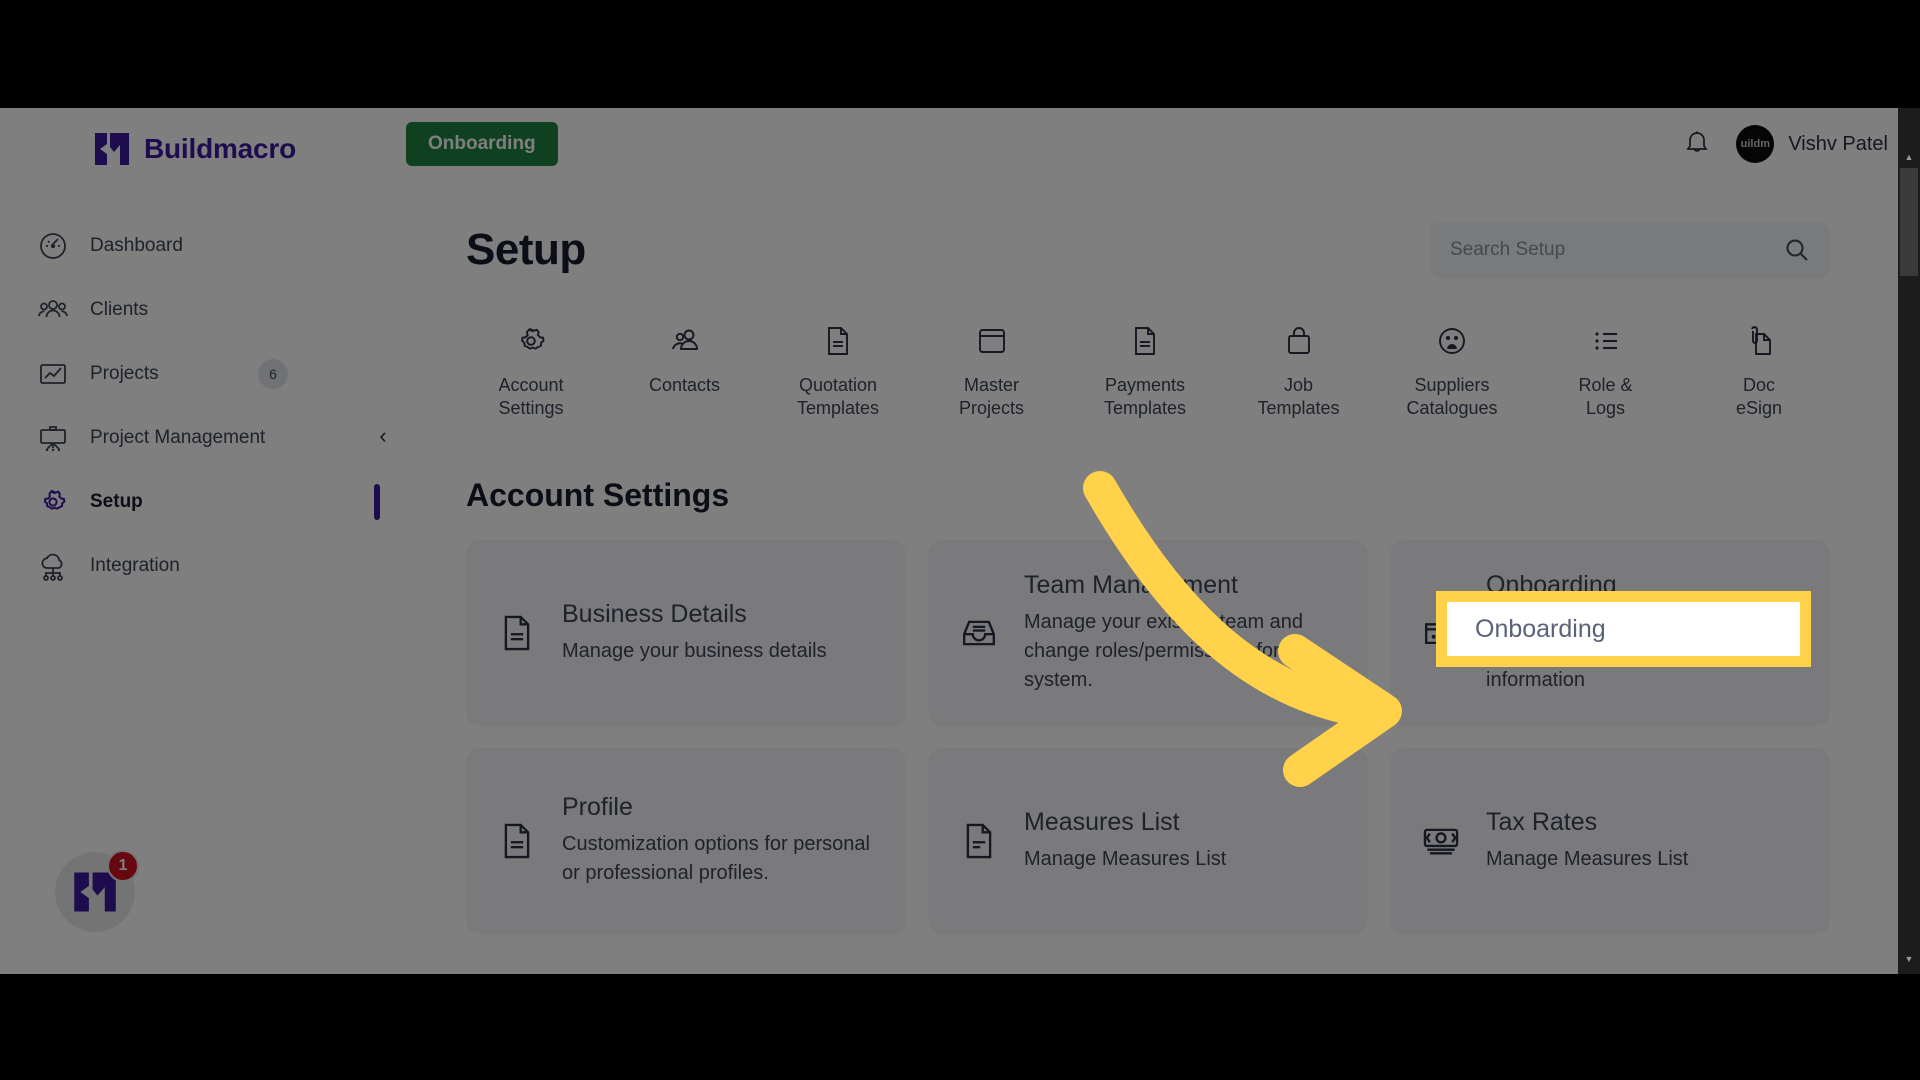 The image size is (1920, 1080). What do you see at coordinates (598, 494) in the screenshot?
I see `section-title: Account Settings` at bounding box center [598, 494].